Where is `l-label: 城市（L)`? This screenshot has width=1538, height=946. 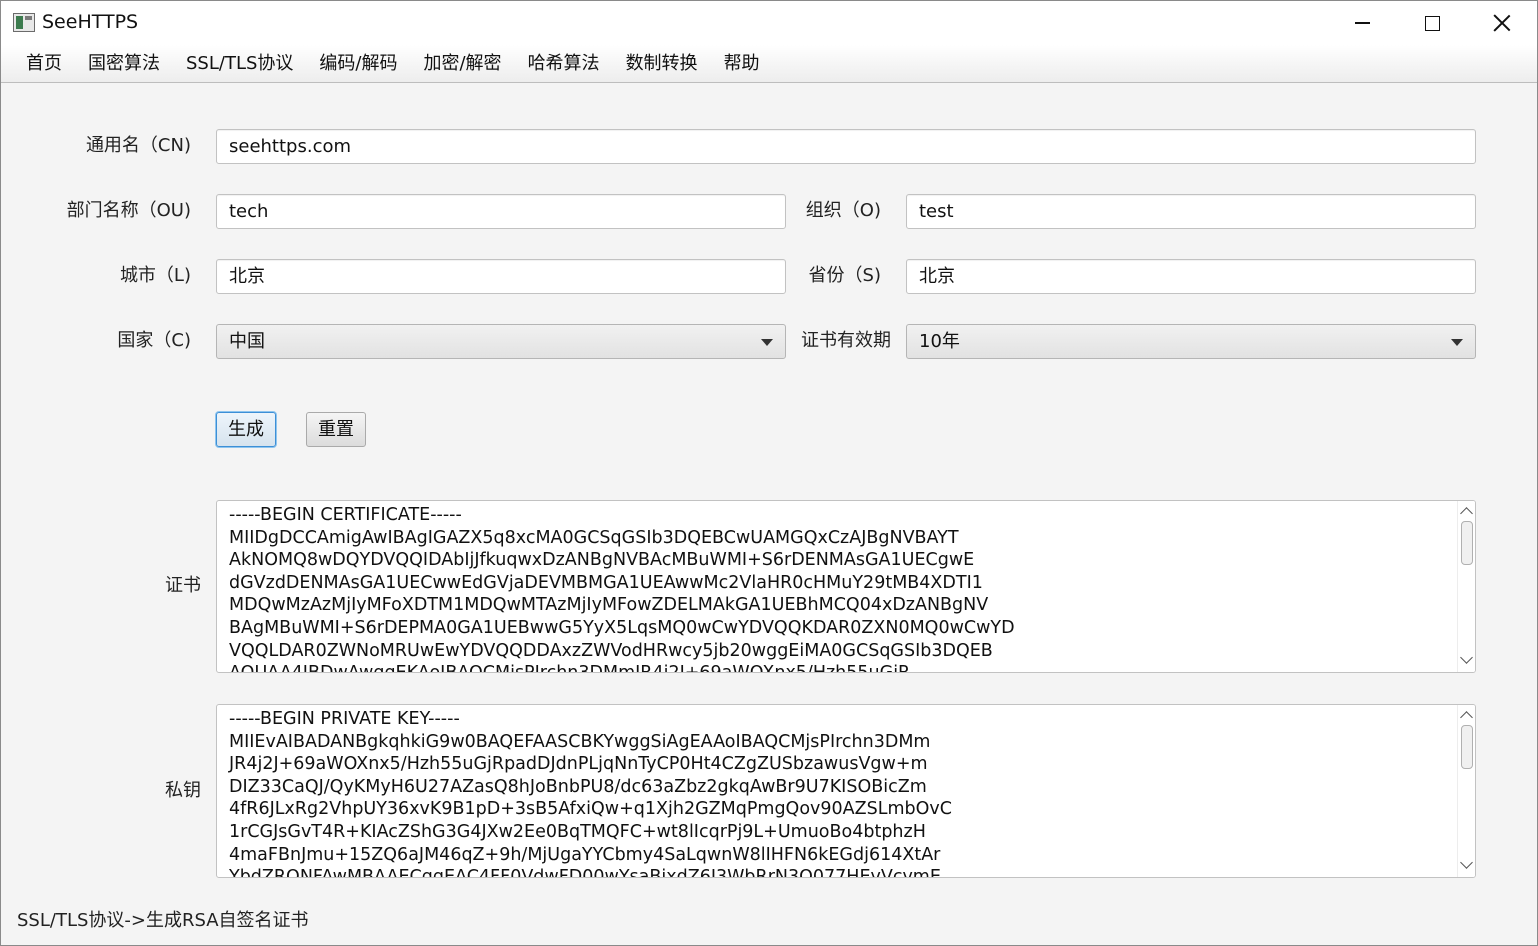 l-label: 城市（L) is located at coordinates (155, 275).